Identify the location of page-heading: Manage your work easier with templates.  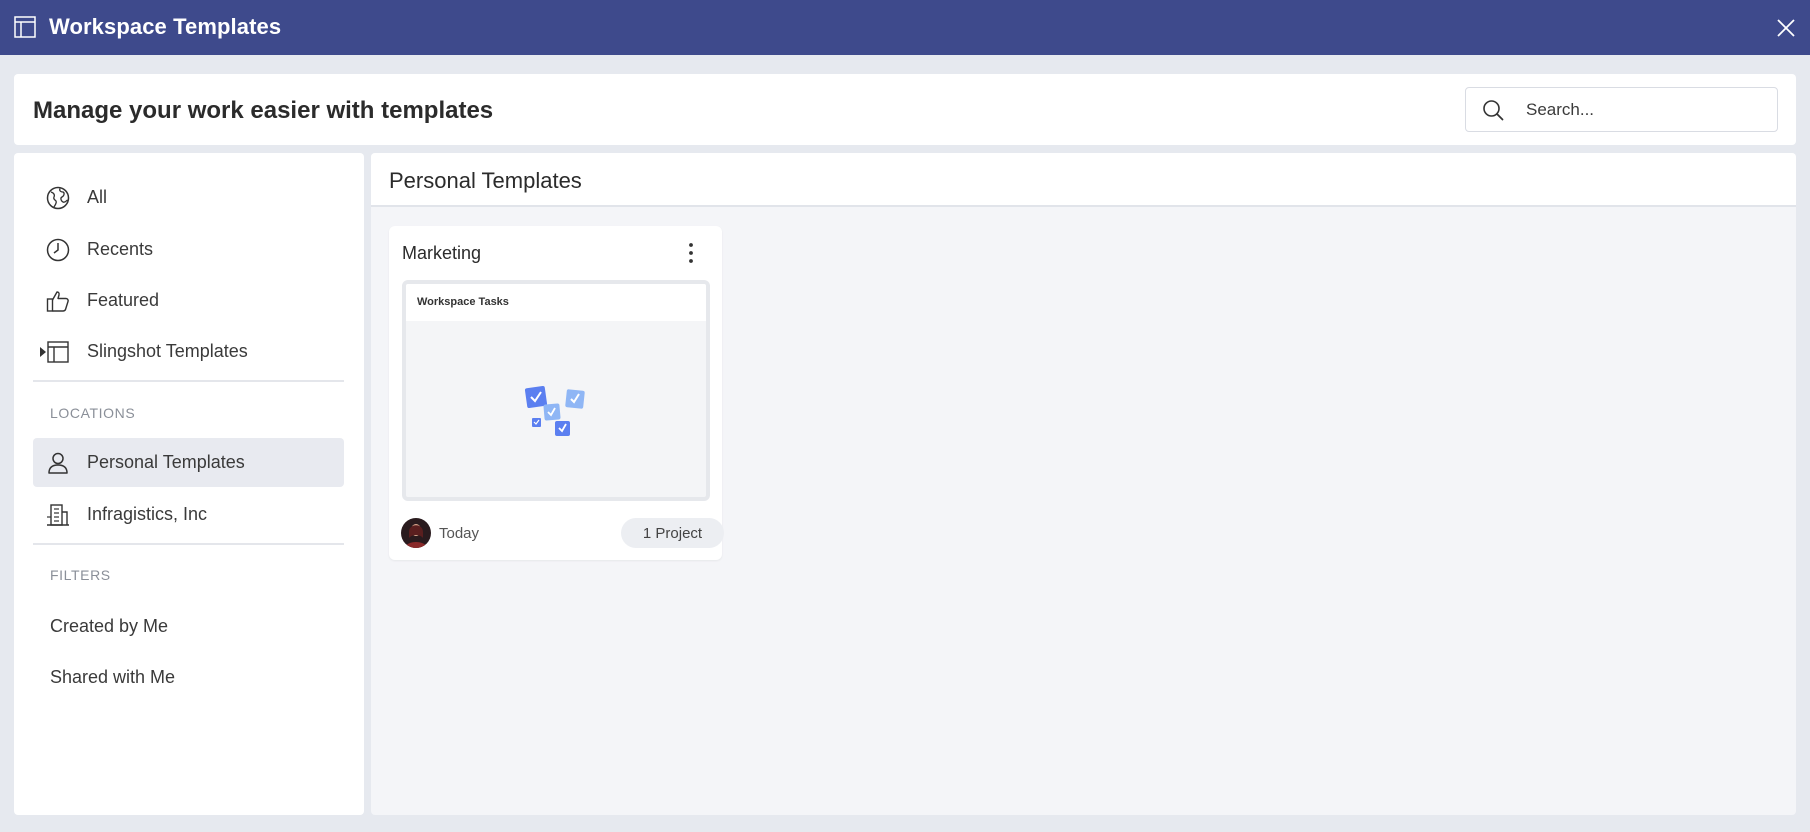
(263, 110).